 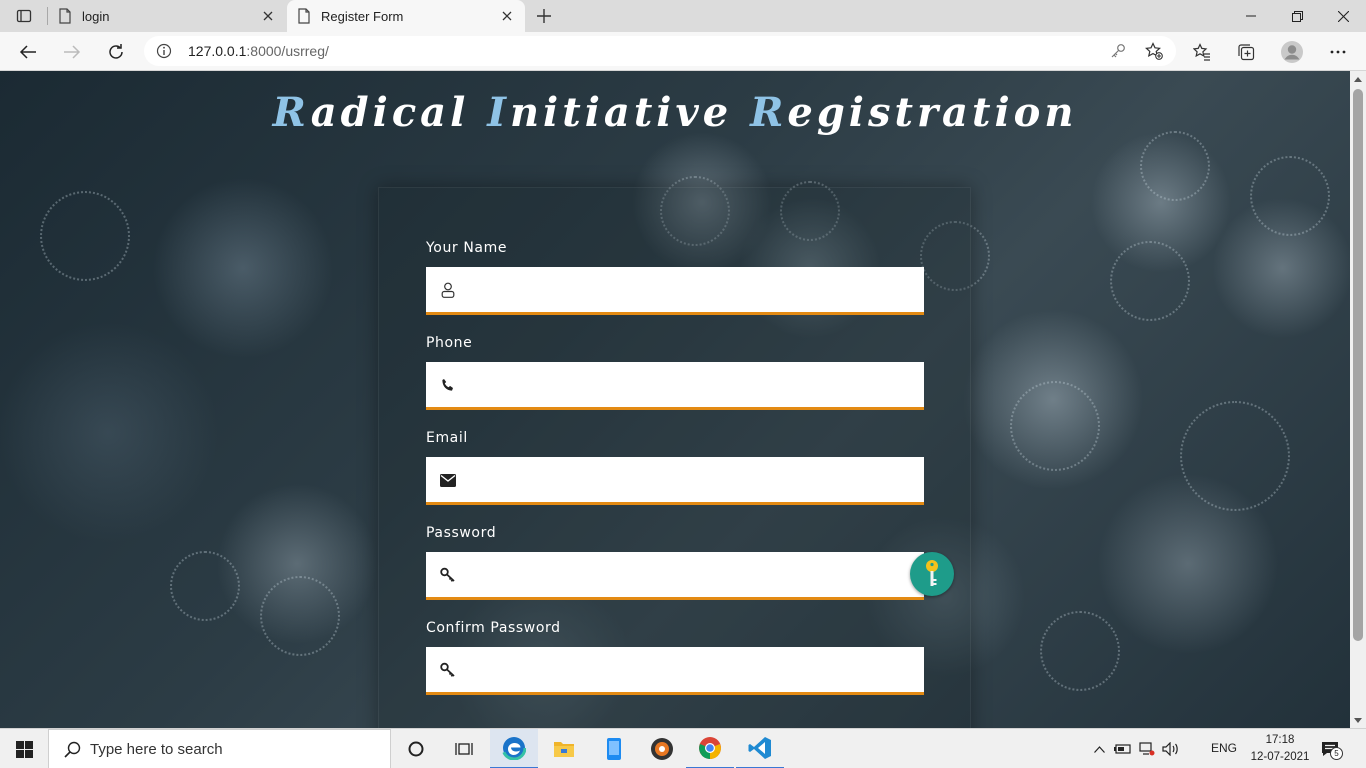 I want to click on task-view-button, so click(x=464, y=748).